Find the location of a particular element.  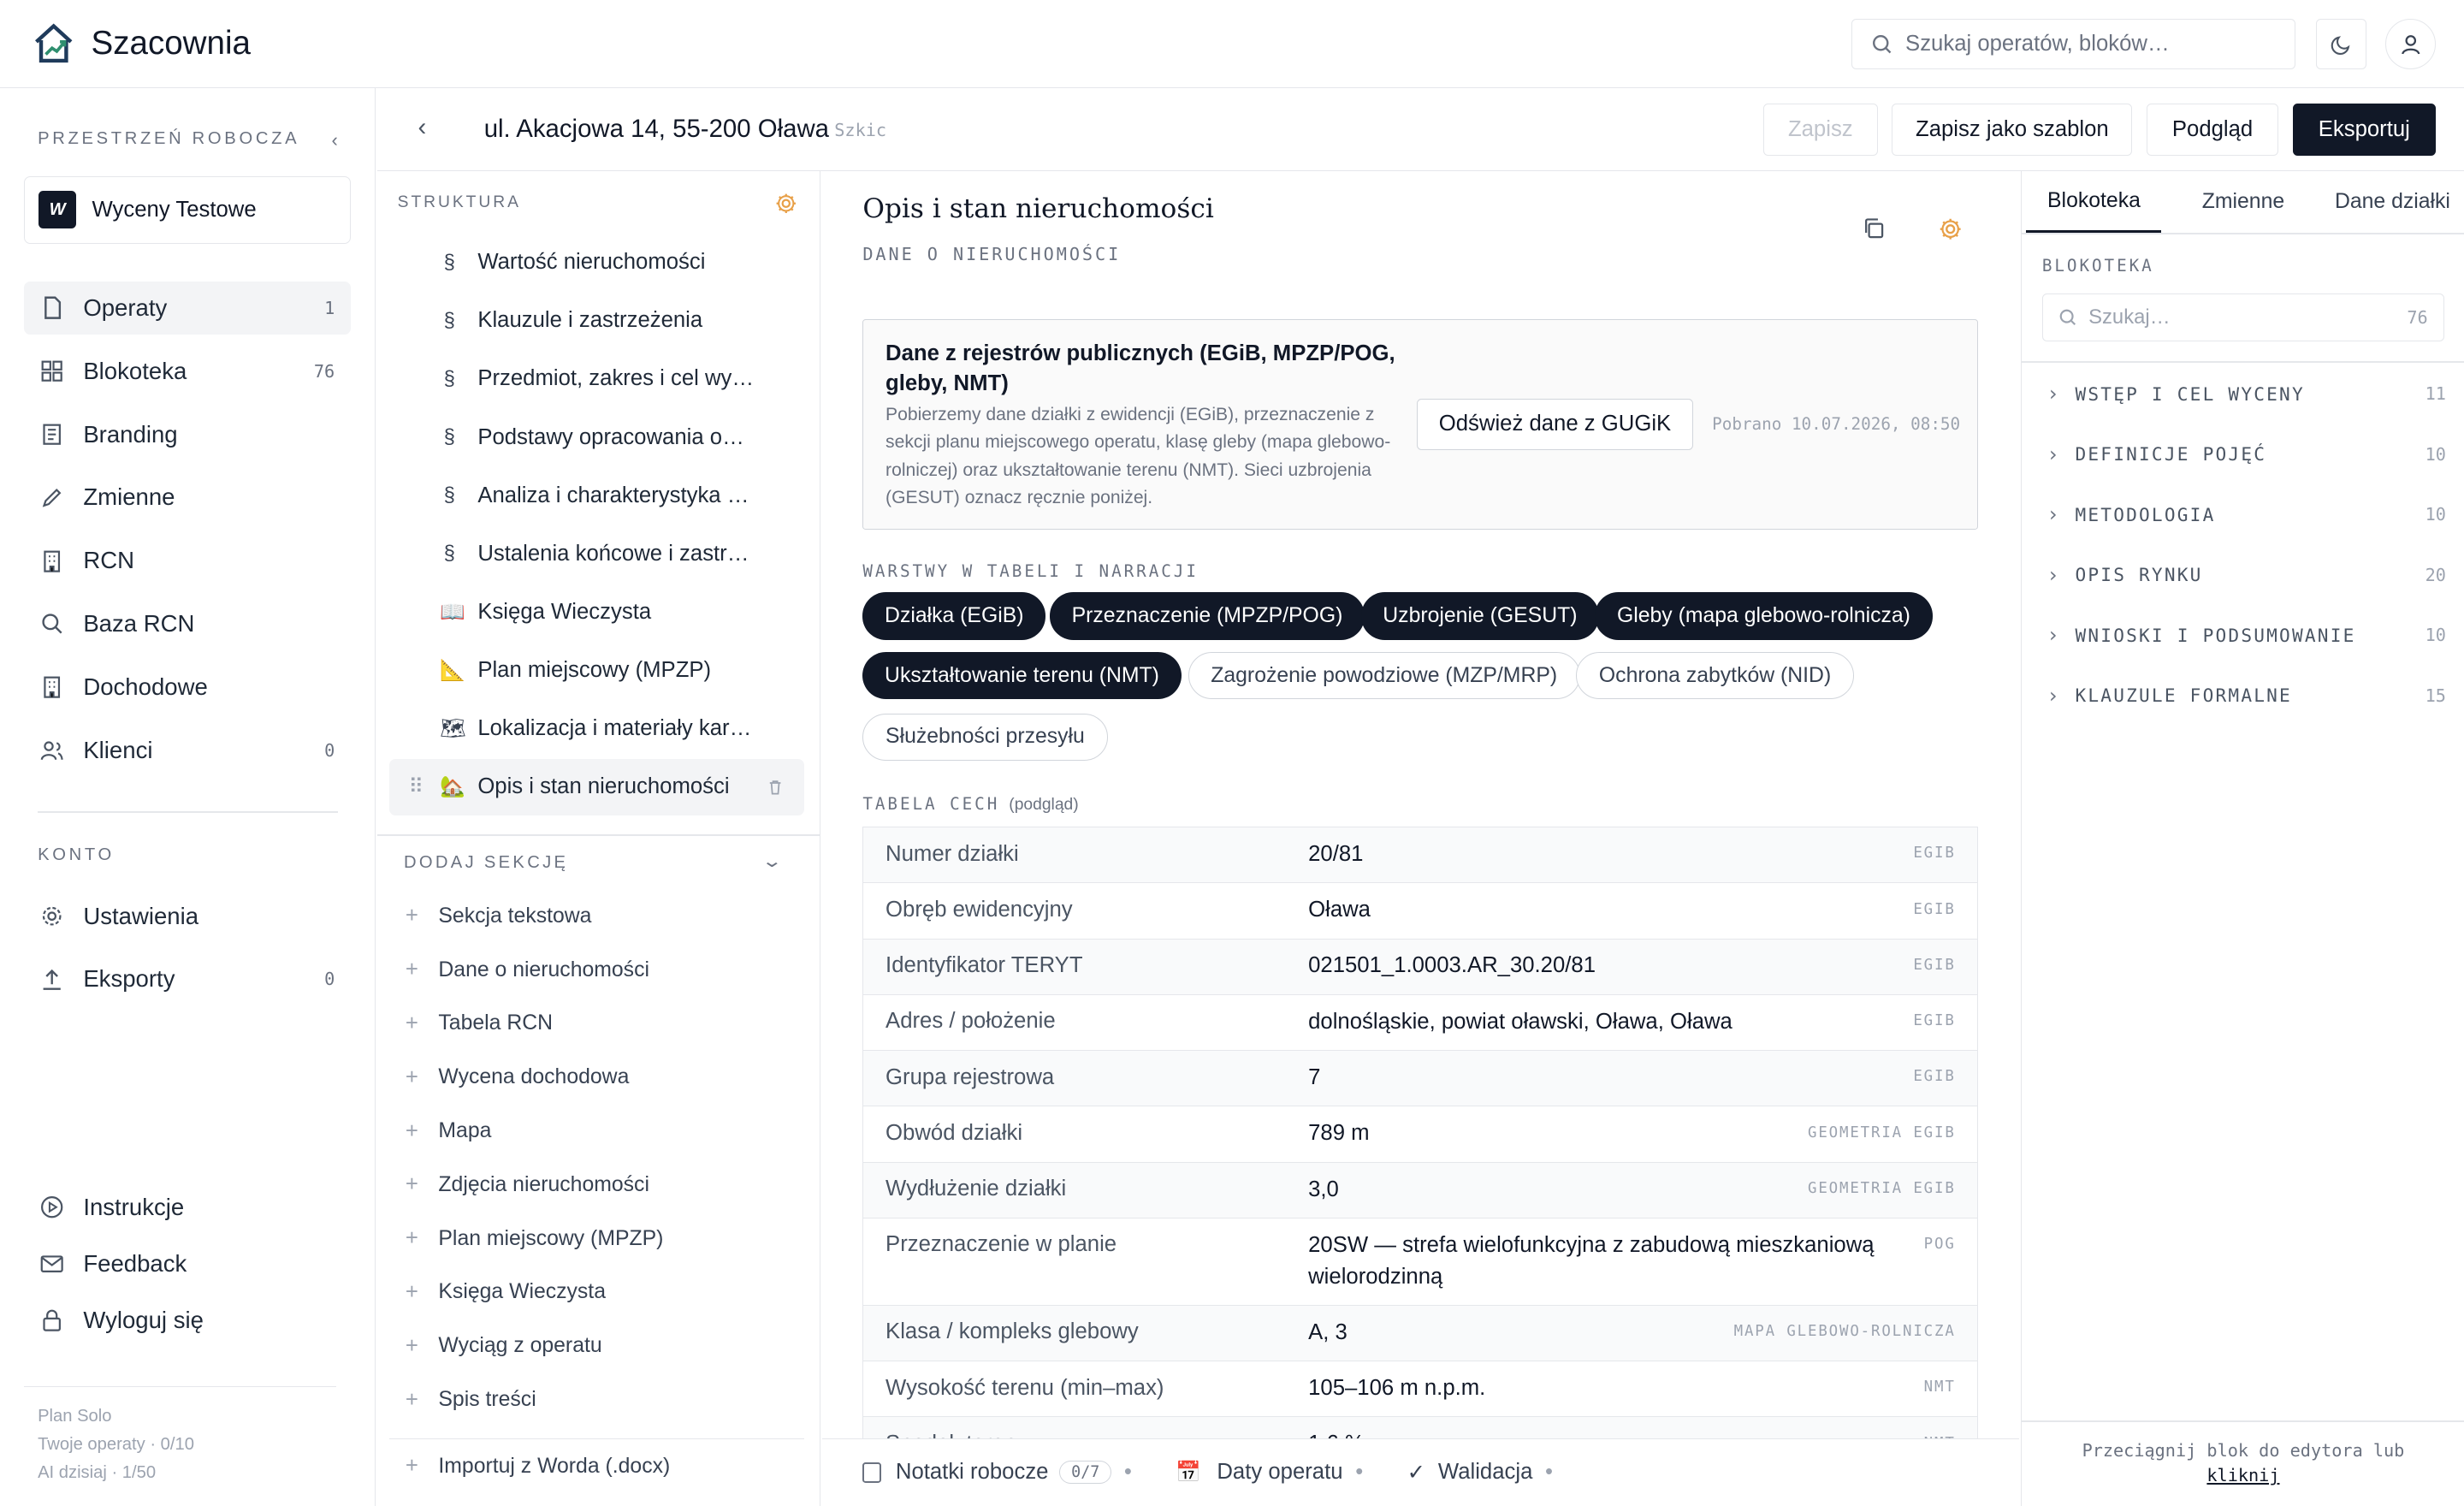

drag-handle-icon: ⠿ is located at coordinates (416, 786).